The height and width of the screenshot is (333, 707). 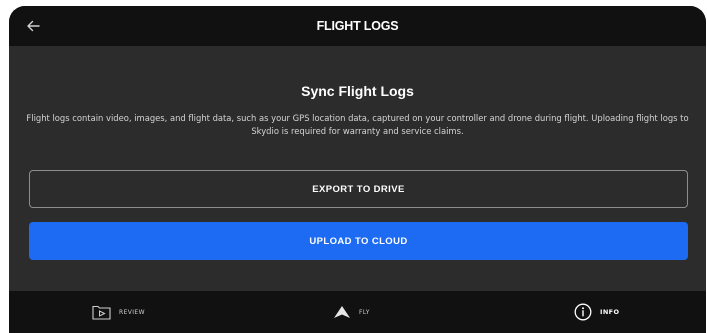 I want to click on bottom-nav: REVIEW FLY INFO, so click(x=357, y=312).